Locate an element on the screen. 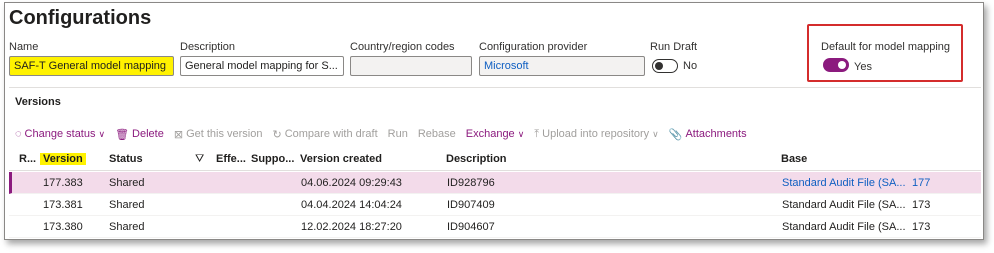  trash-icon: 🗑 is located at coordinates (122, 134).